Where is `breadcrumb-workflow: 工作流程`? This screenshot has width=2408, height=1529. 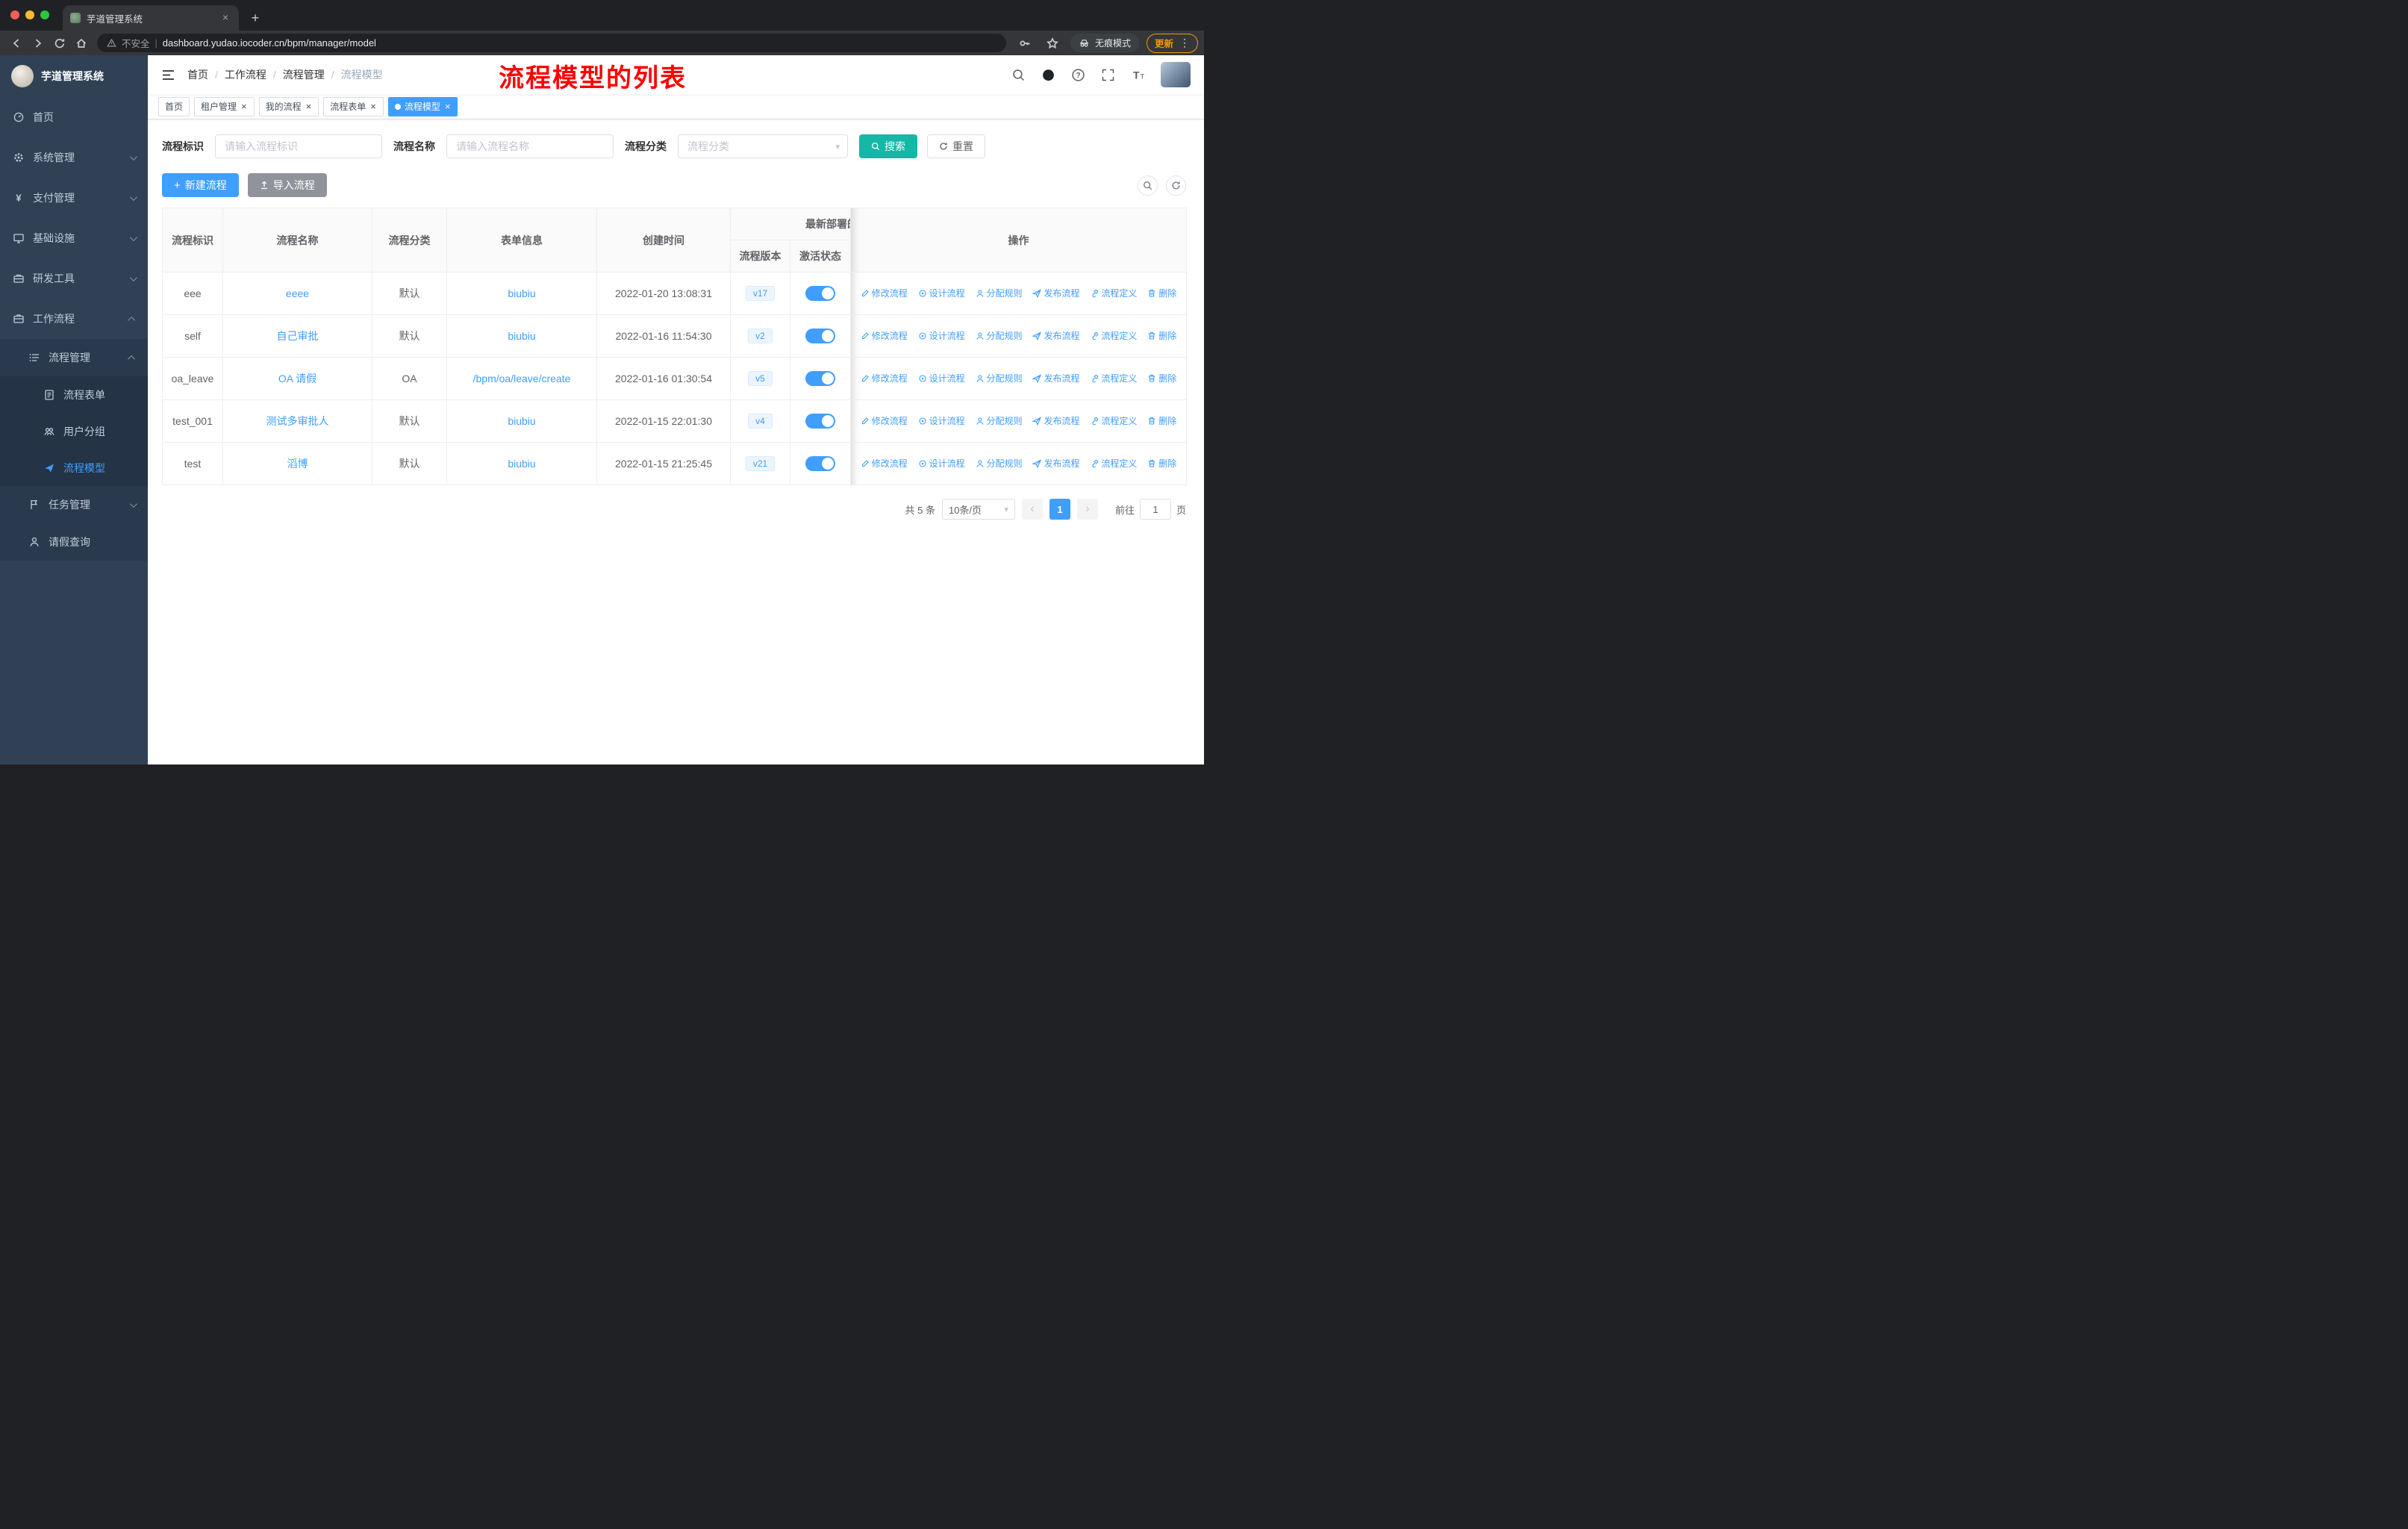
breadcrumb-workflow: 工作流程 is located at coordinates (245, 74).